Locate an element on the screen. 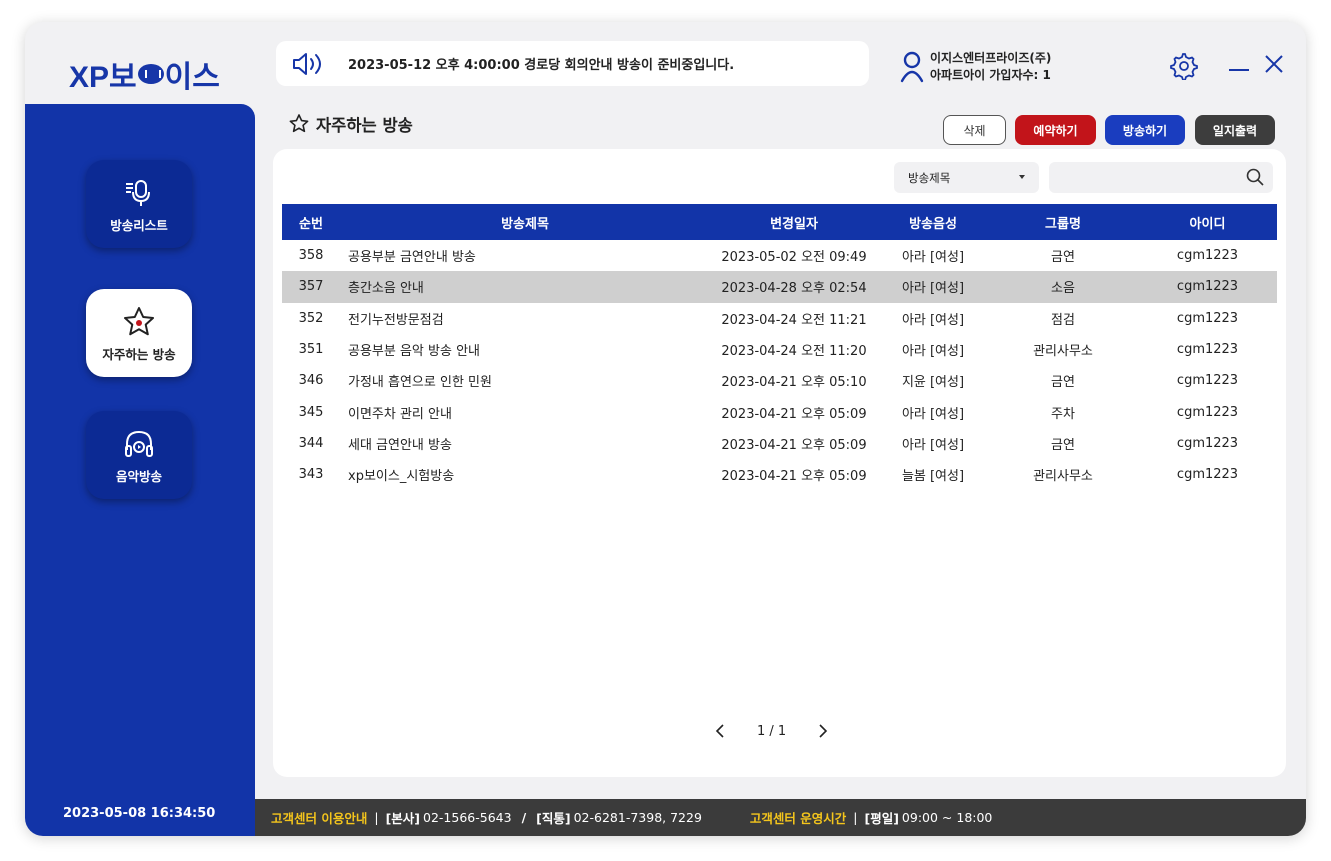 Image resolution: width=1331 pixels, height=861 pixels. close-icon is located at coordinates (1274, 64).